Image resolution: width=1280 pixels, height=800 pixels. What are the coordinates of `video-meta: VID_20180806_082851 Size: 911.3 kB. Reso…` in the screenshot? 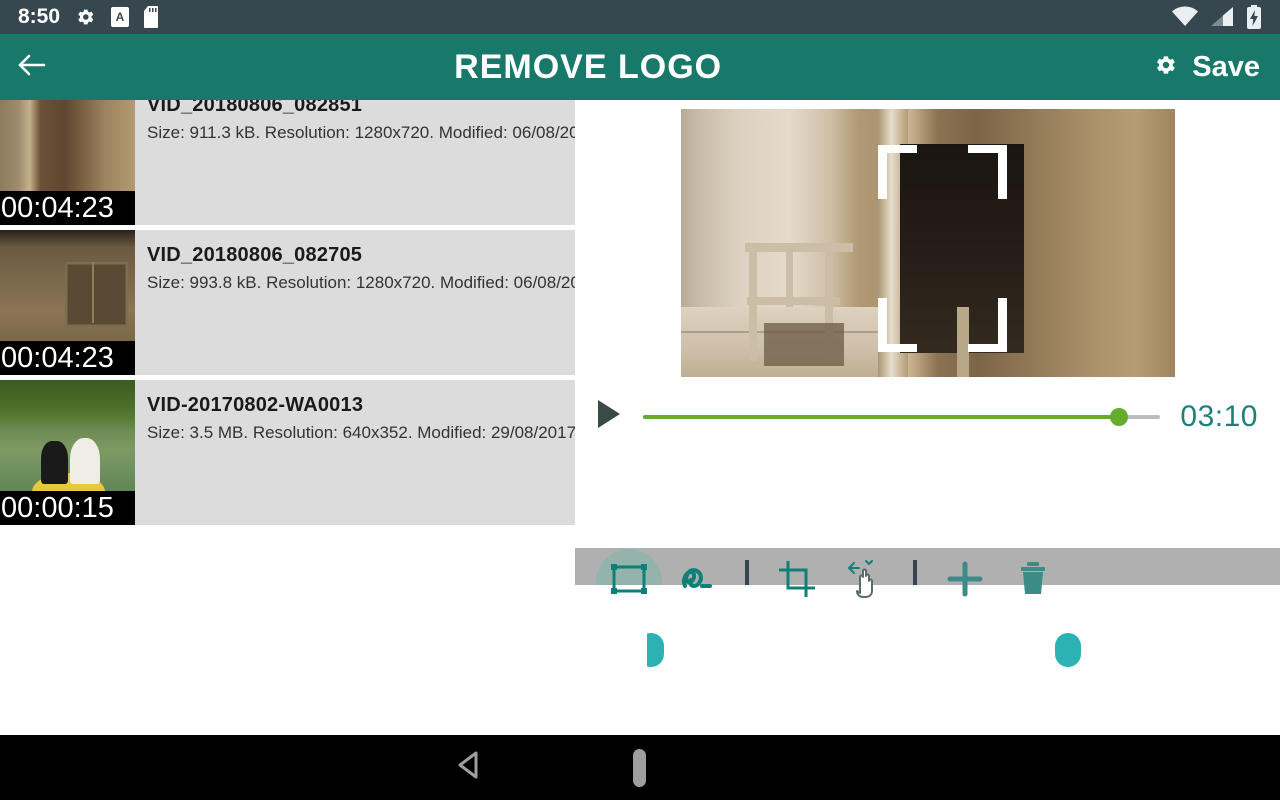 It's located at (355, 162).